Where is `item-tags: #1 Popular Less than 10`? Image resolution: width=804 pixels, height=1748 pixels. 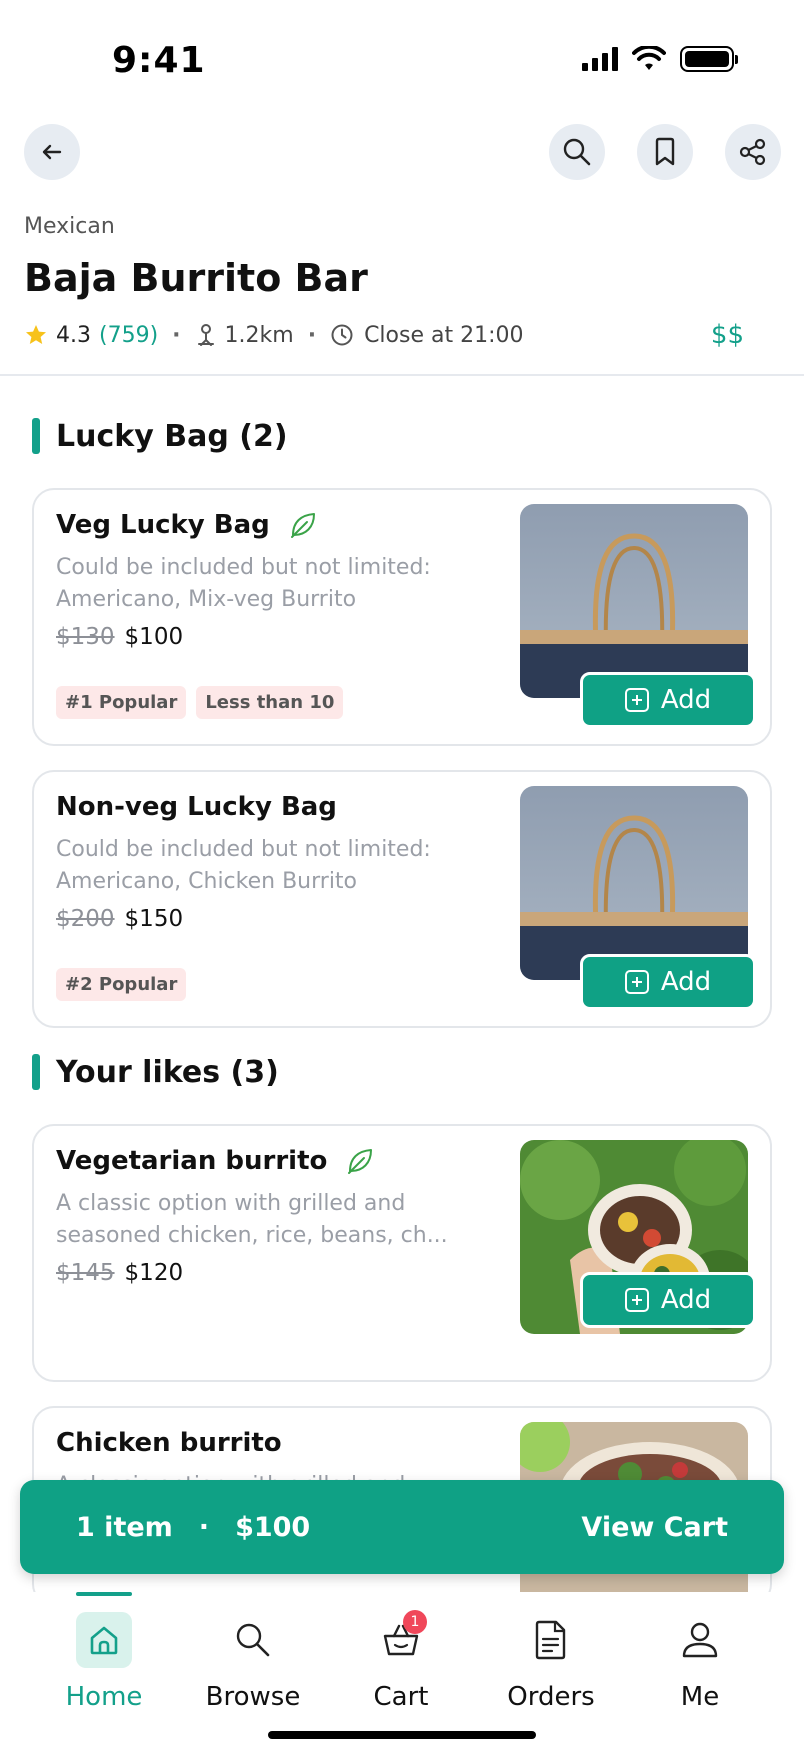 item-tags: #1 Popular Less than 10 is located at coordinates (200, 702).